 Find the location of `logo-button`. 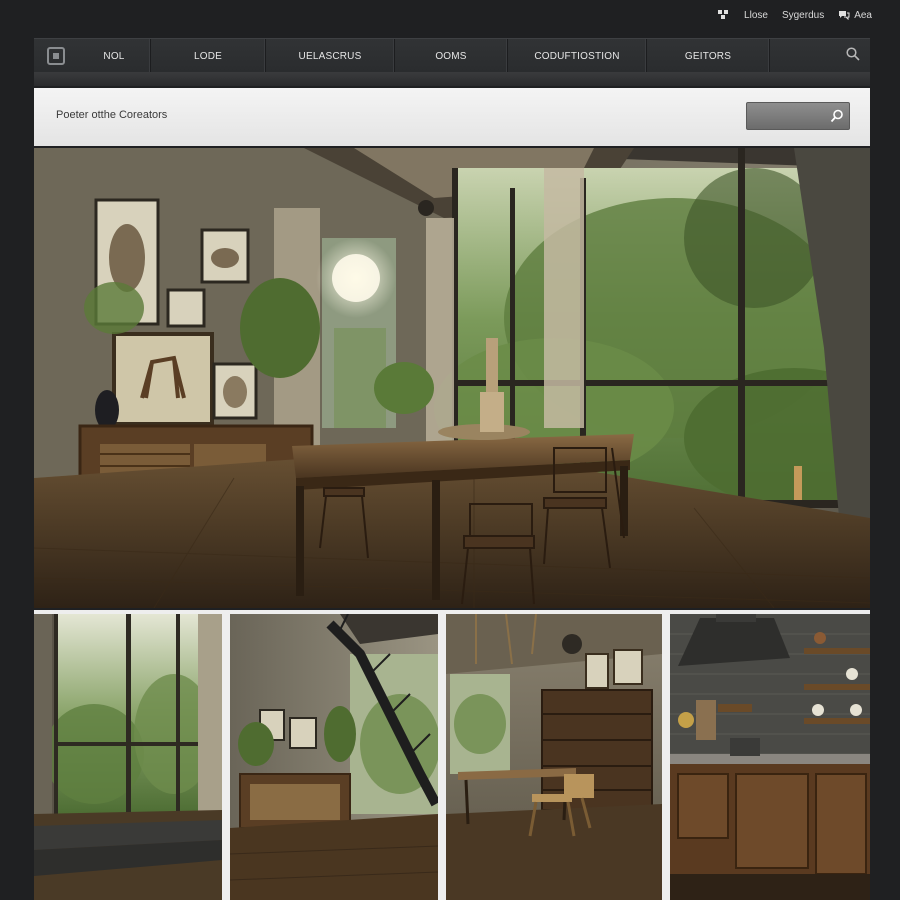

logo-button is located at coordinates (56, 56).